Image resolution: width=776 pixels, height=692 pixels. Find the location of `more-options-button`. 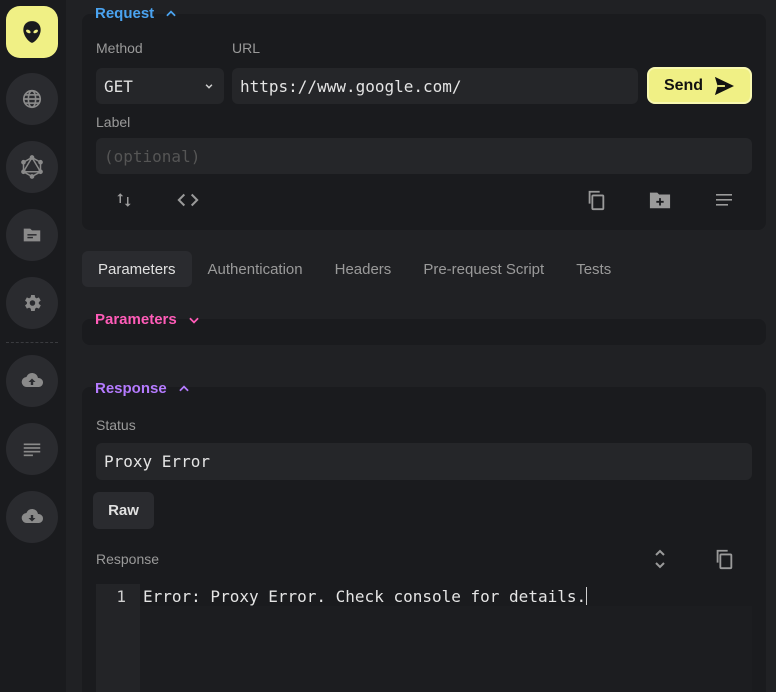

more-options-button is located at coordinates (724, 200).